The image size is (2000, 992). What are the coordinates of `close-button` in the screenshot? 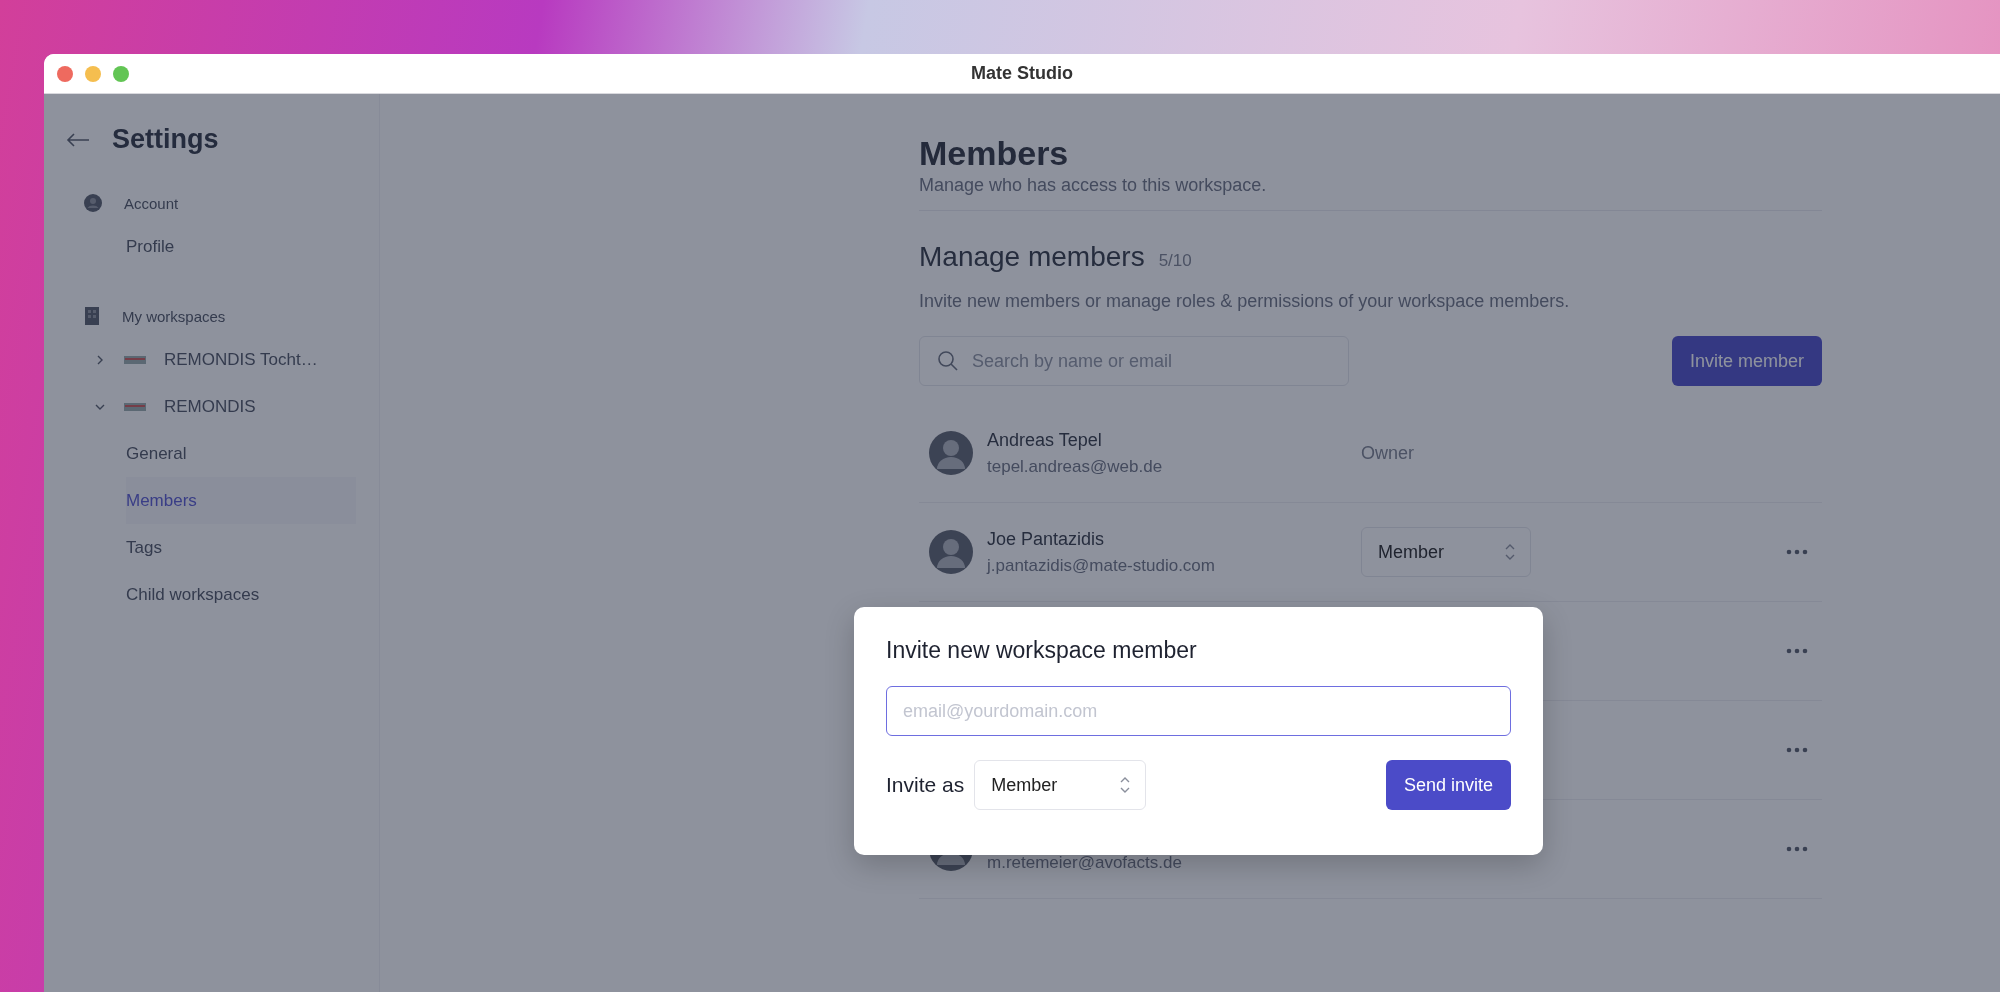 It's located at (65, 73).